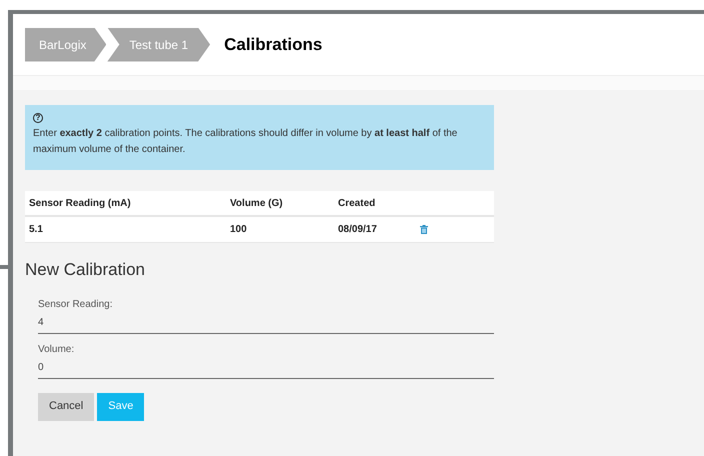 This screenshot has width=704, height=456. What do you see at coordinates (266, 367) in the screenshot?
I see `input-field: 0` at bounding box center [266, 367].